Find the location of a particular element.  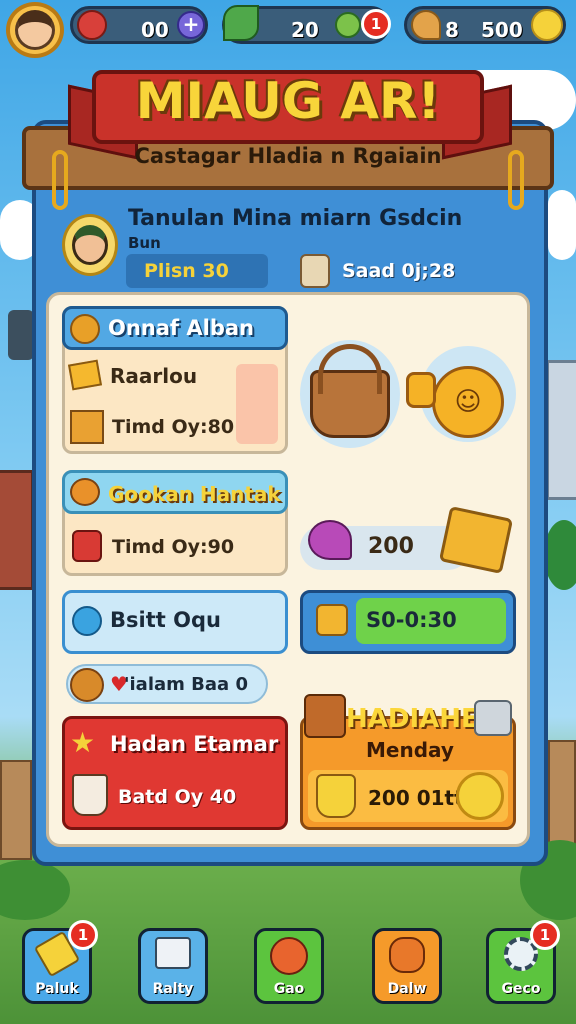

event-tag-label: 'ialam Baa 0 is located at coordinates (186, 684).